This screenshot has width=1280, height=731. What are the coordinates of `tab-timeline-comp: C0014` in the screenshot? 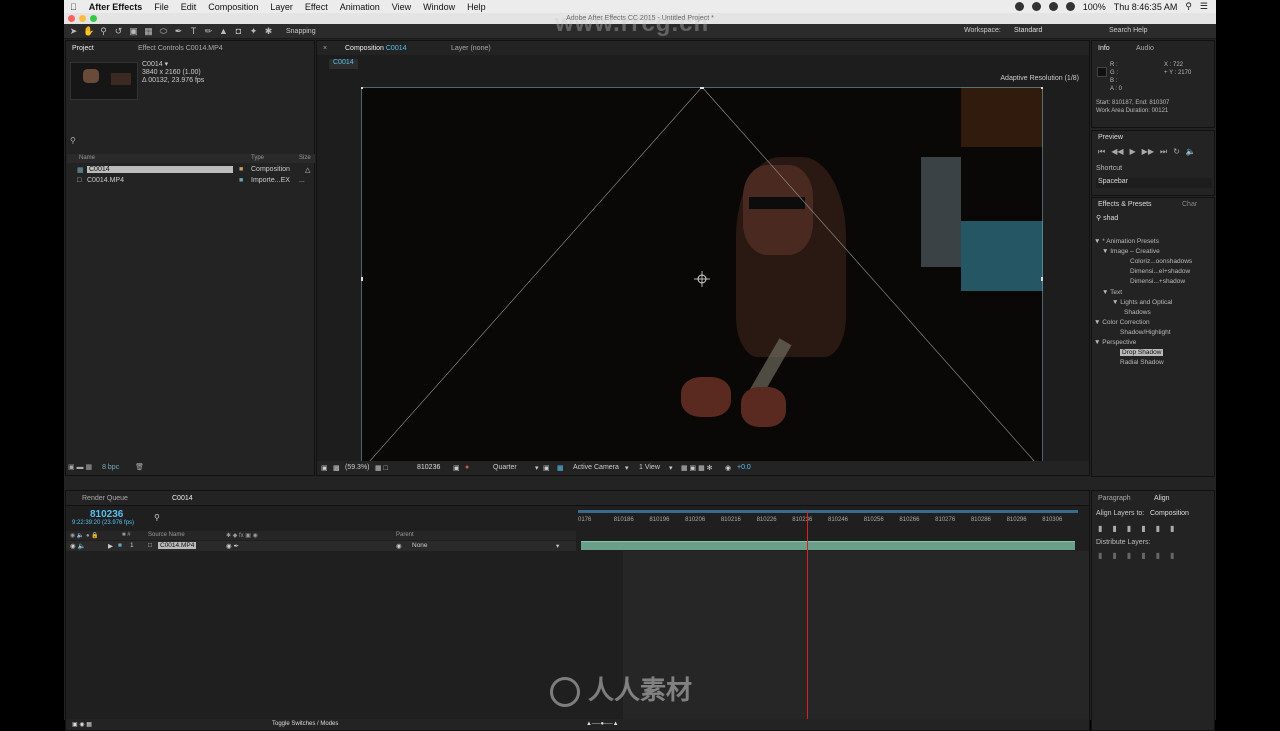 It's located at (182, 498).